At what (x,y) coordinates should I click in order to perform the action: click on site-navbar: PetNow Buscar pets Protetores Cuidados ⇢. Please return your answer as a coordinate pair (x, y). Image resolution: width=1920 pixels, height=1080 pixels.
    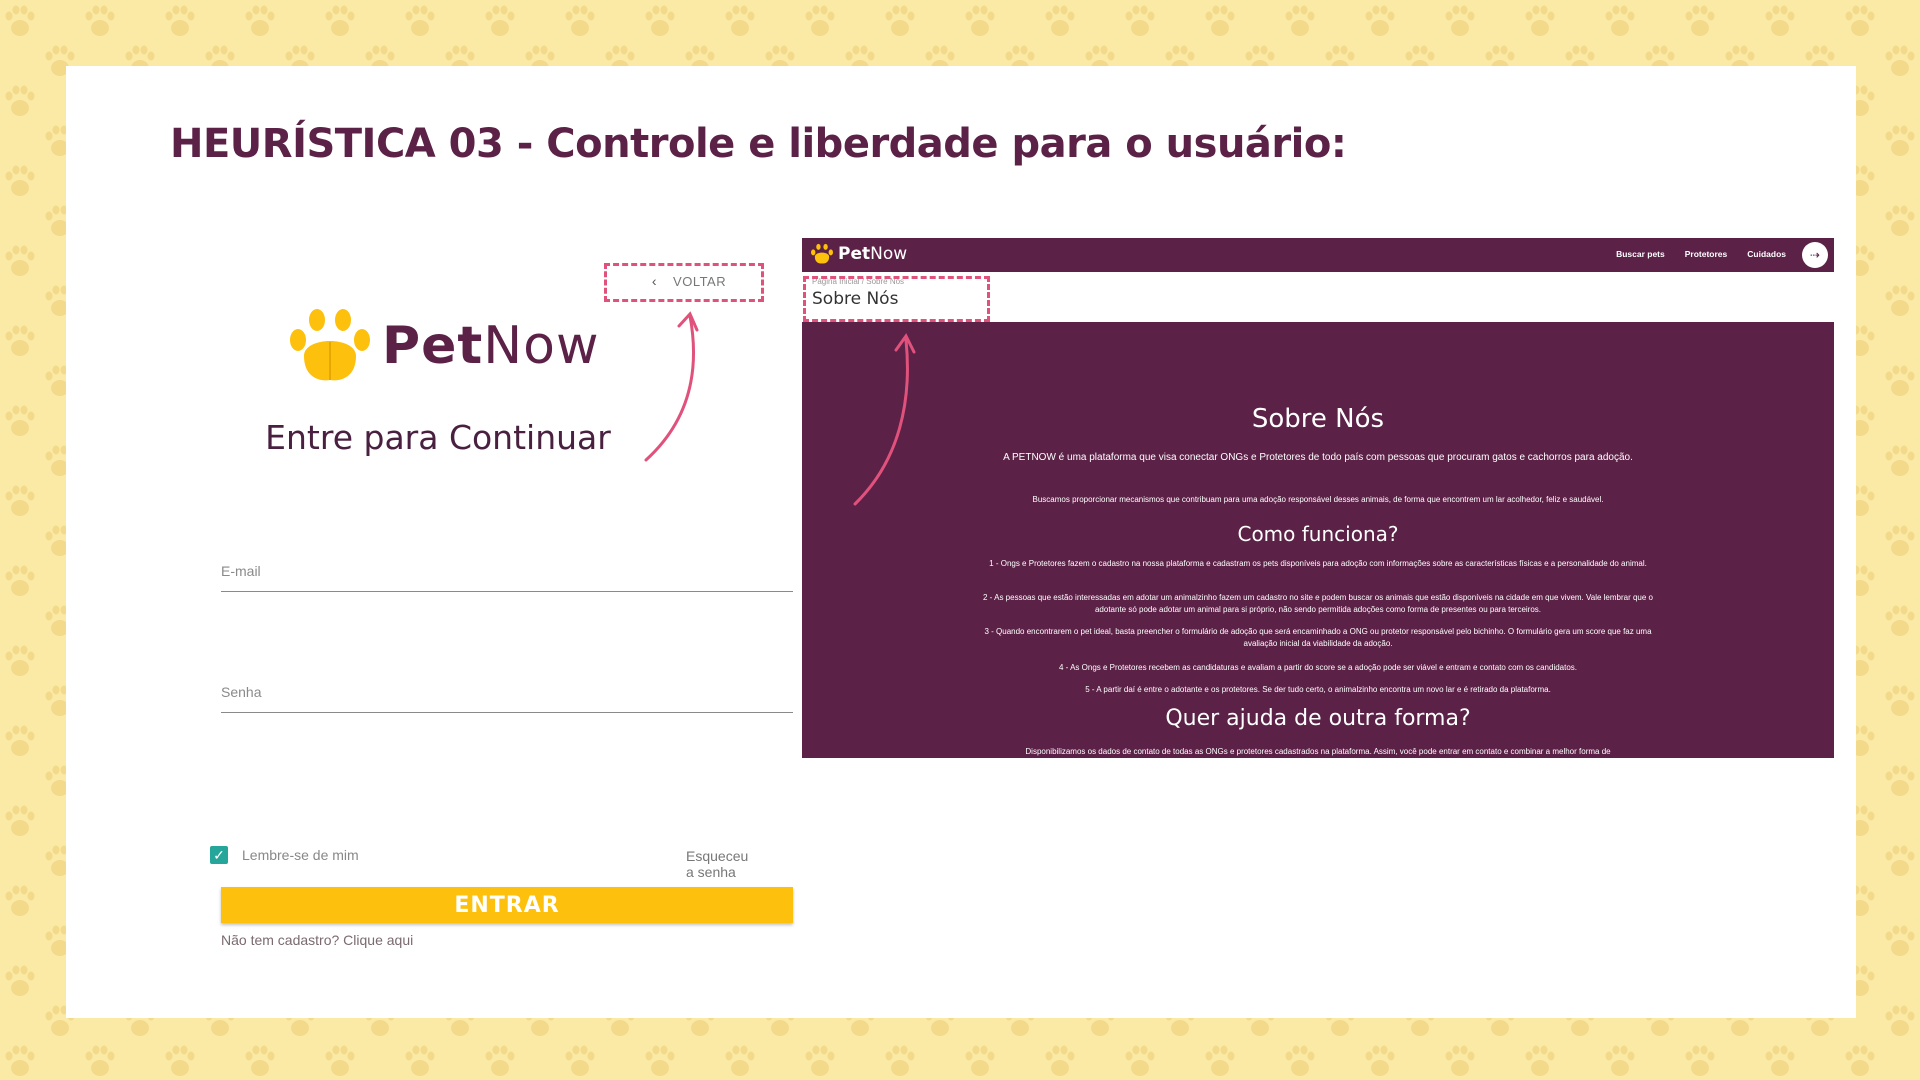
    Looking at the image, I should click on (1318, 255).